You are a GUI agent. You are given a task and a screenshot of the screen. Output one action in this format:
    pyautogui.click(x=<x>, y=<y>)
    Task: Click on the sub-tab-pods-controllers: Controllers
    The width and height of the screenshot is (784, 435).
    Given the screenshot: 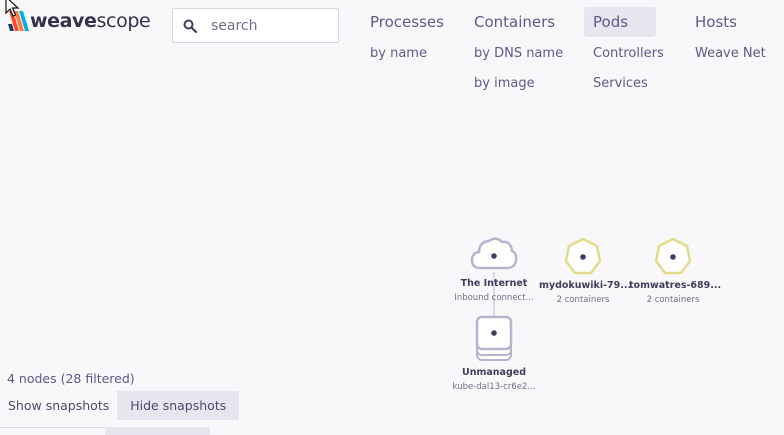 What is the action you would take?
    pyautogui.click(x=628, y=54)
    